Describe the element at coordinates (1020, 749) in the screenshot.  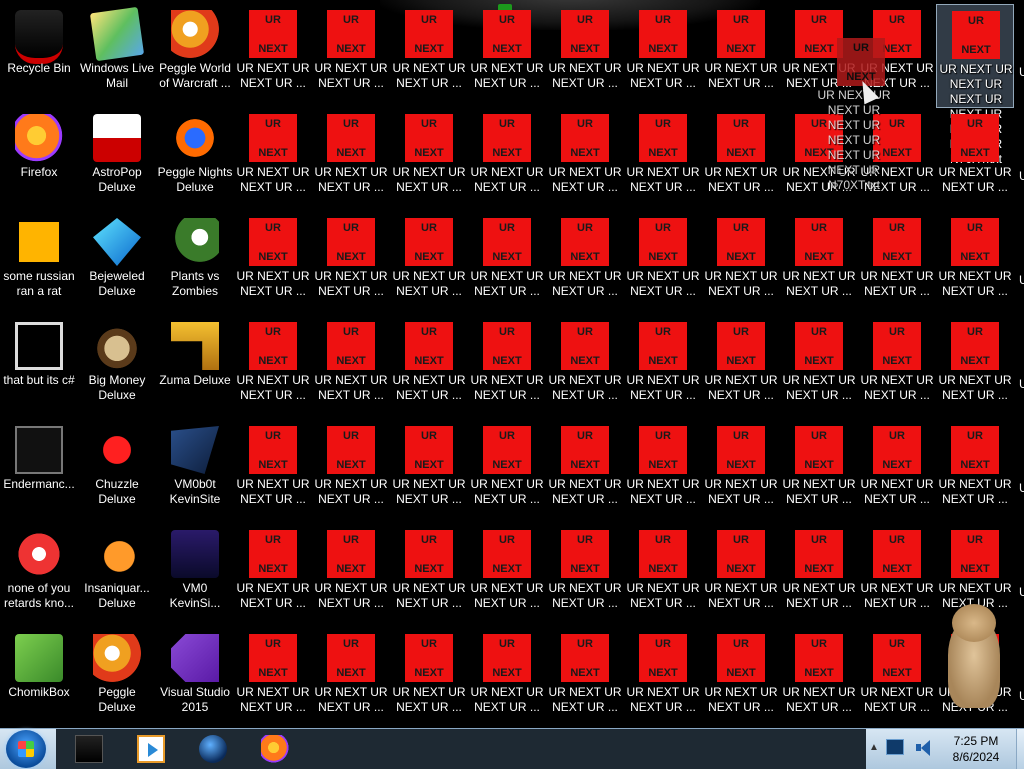
I see `show-desktop-button` at that location.